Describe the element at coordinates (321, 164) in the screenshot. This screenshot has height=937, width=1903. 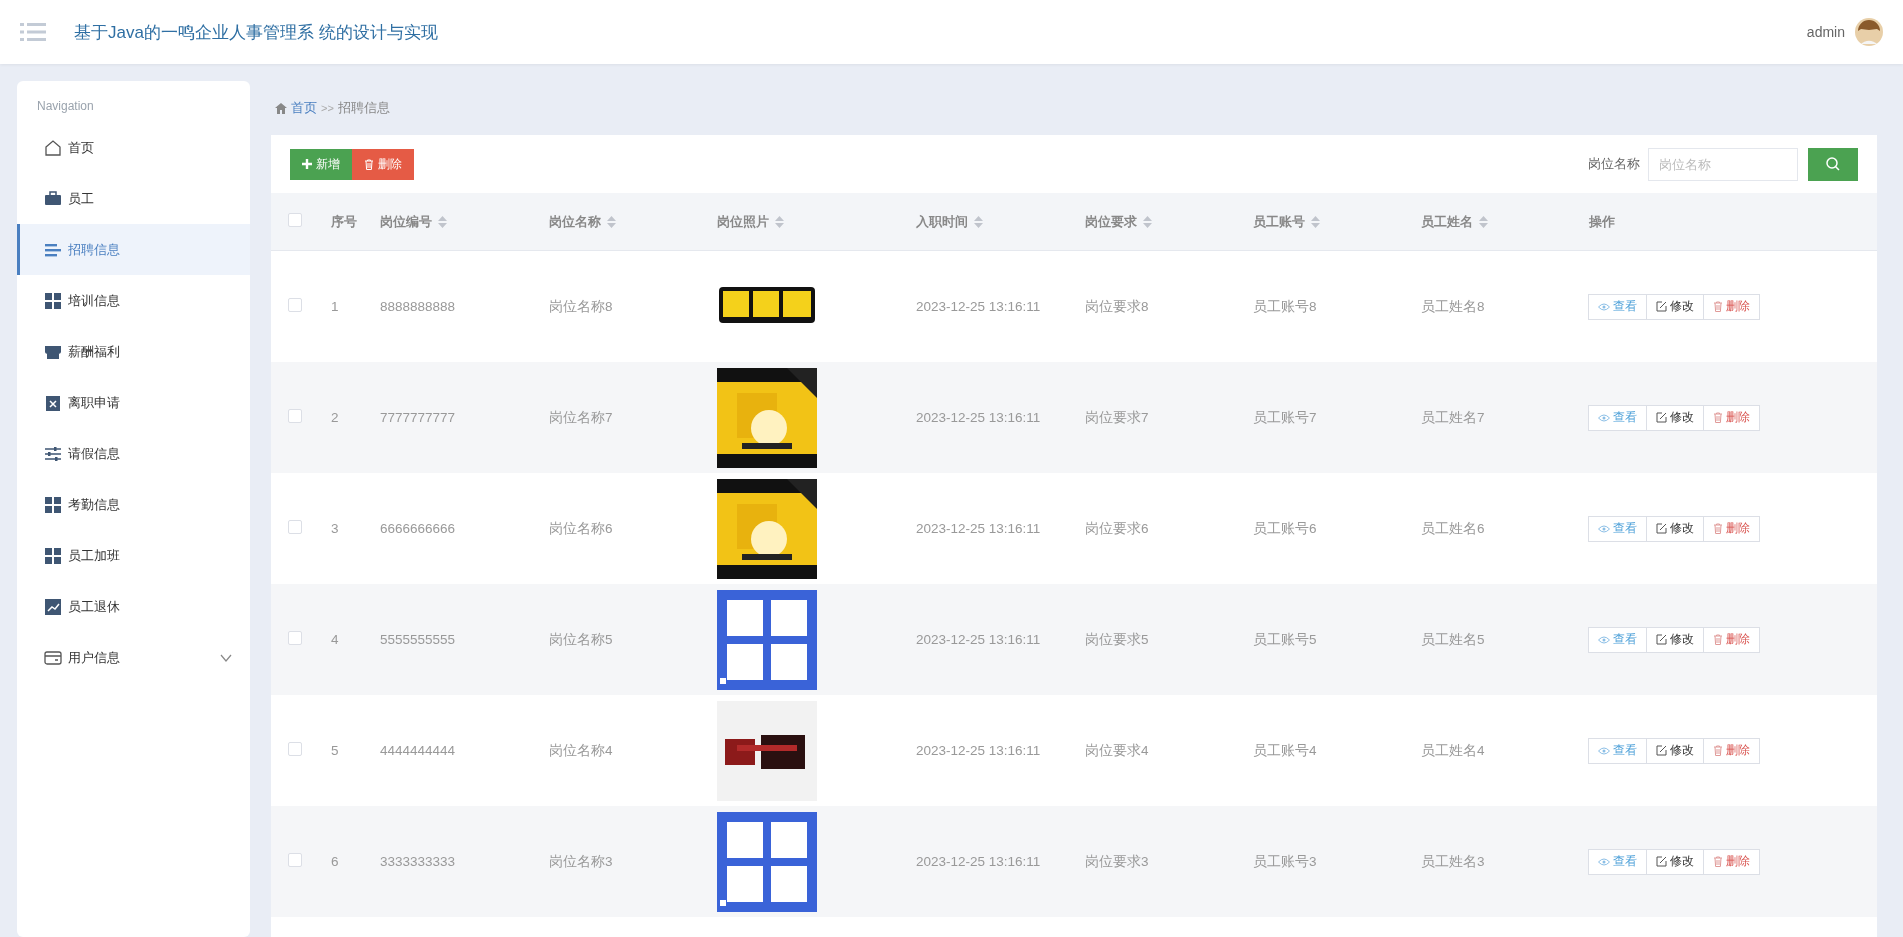
I see `add-button: 新增` at that location.